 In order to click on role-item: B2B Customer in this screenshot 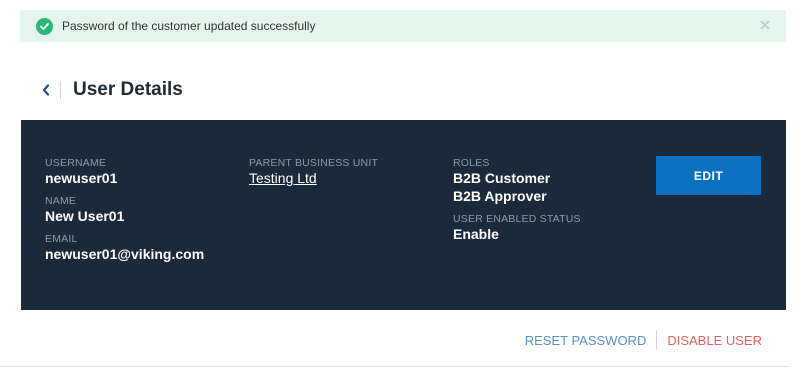, I will do `click(502, 178)`.